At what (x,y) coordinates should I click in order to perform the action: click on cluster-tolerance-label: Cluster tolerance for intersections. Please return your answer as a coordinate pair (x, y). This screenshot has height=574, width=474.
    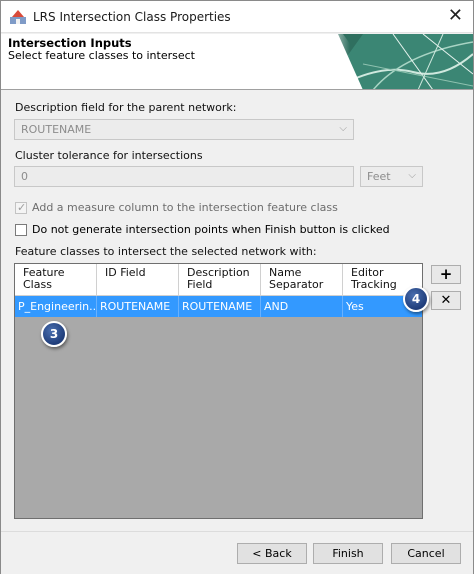
    Looking at the image, I should click on (109, 155).